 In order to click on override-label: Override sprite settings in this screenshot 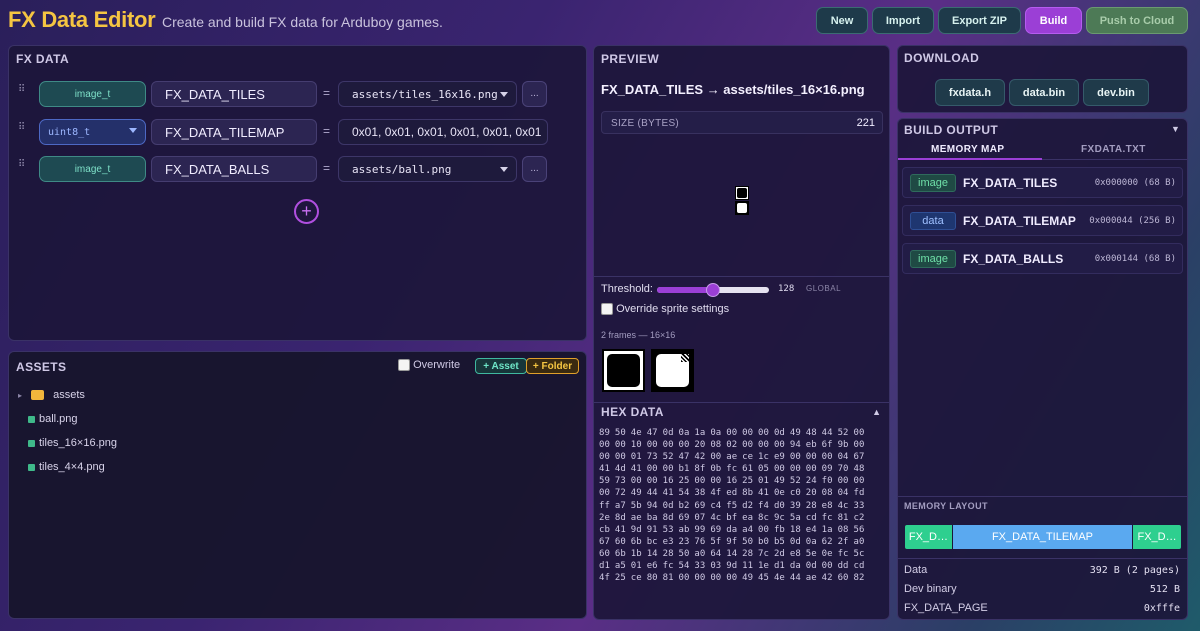, I will do `click(673, 309)`.